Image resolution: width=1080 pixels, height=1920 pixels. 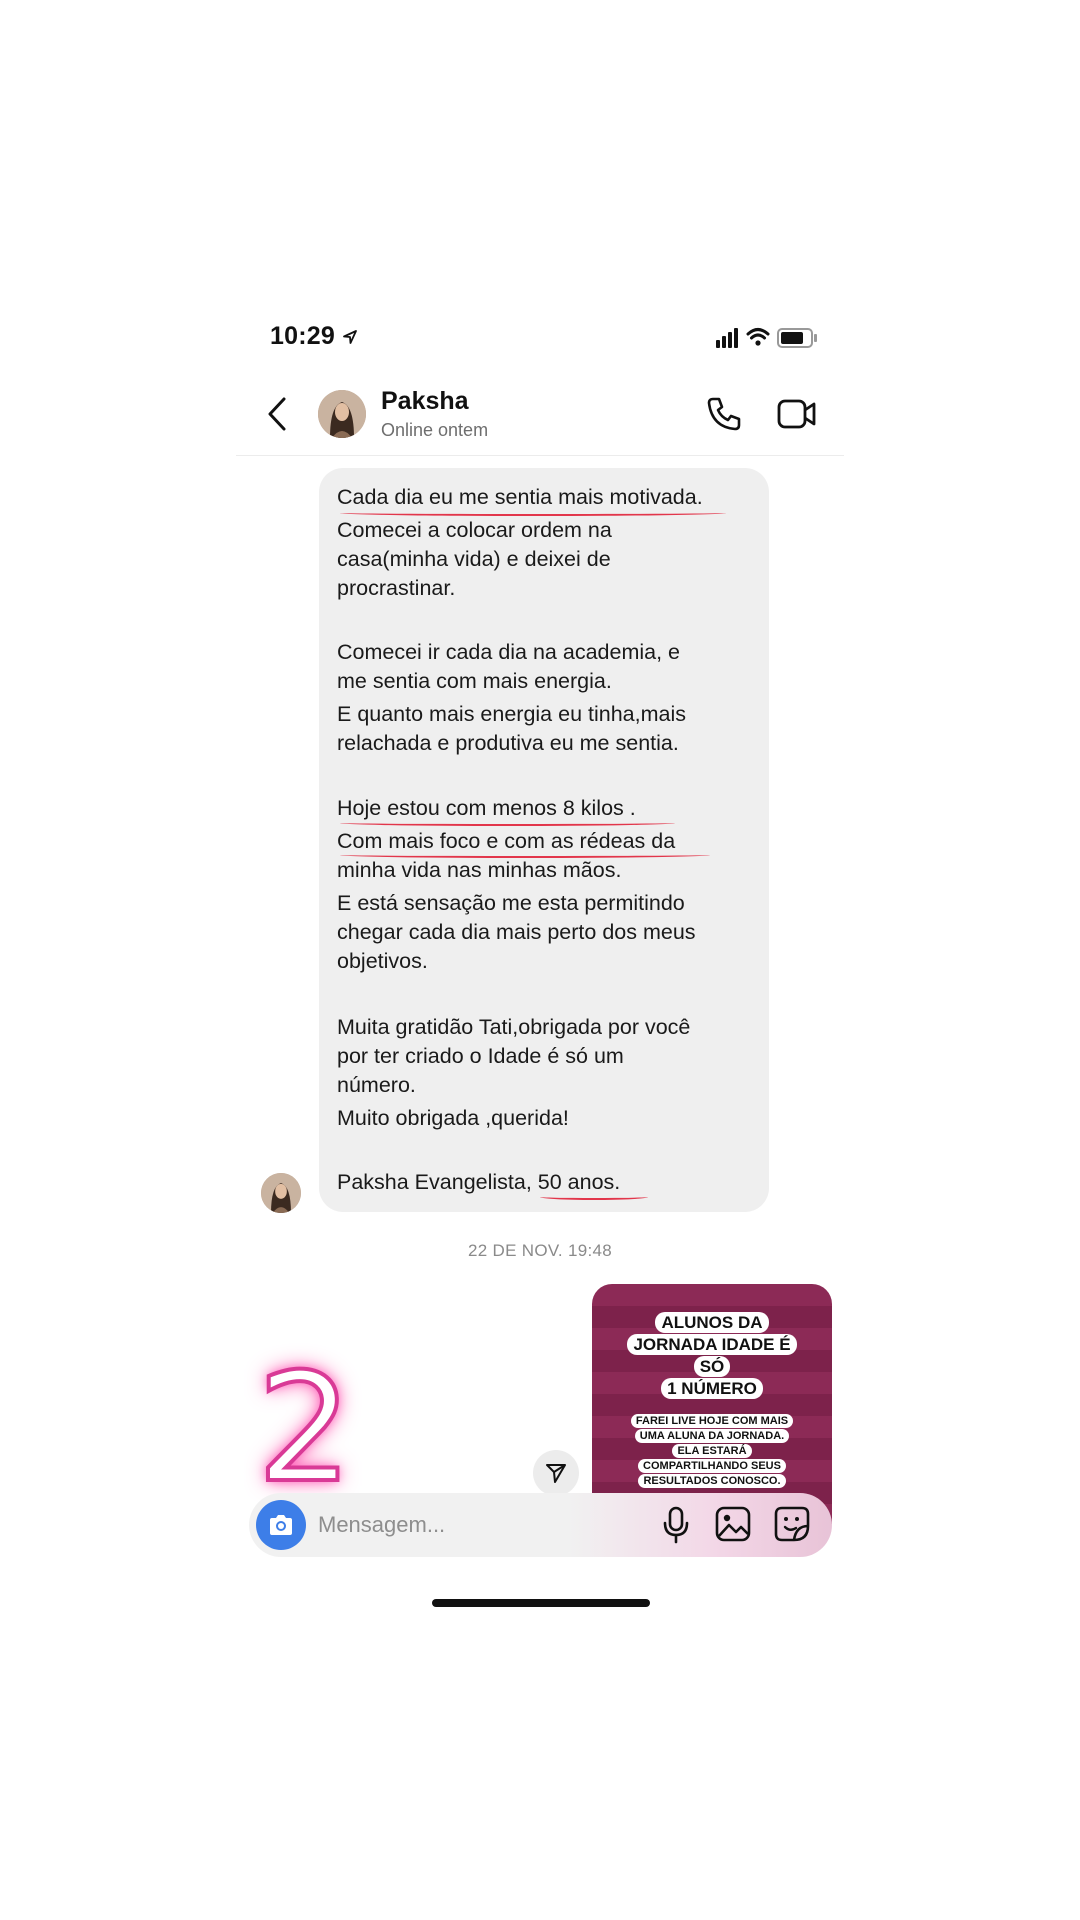 What do you see at coordinates (514, 1027) in the screenshot?
I see `message-line: Muita gratidão Tati,obrigada por você` at bounding box center [514, 1027].